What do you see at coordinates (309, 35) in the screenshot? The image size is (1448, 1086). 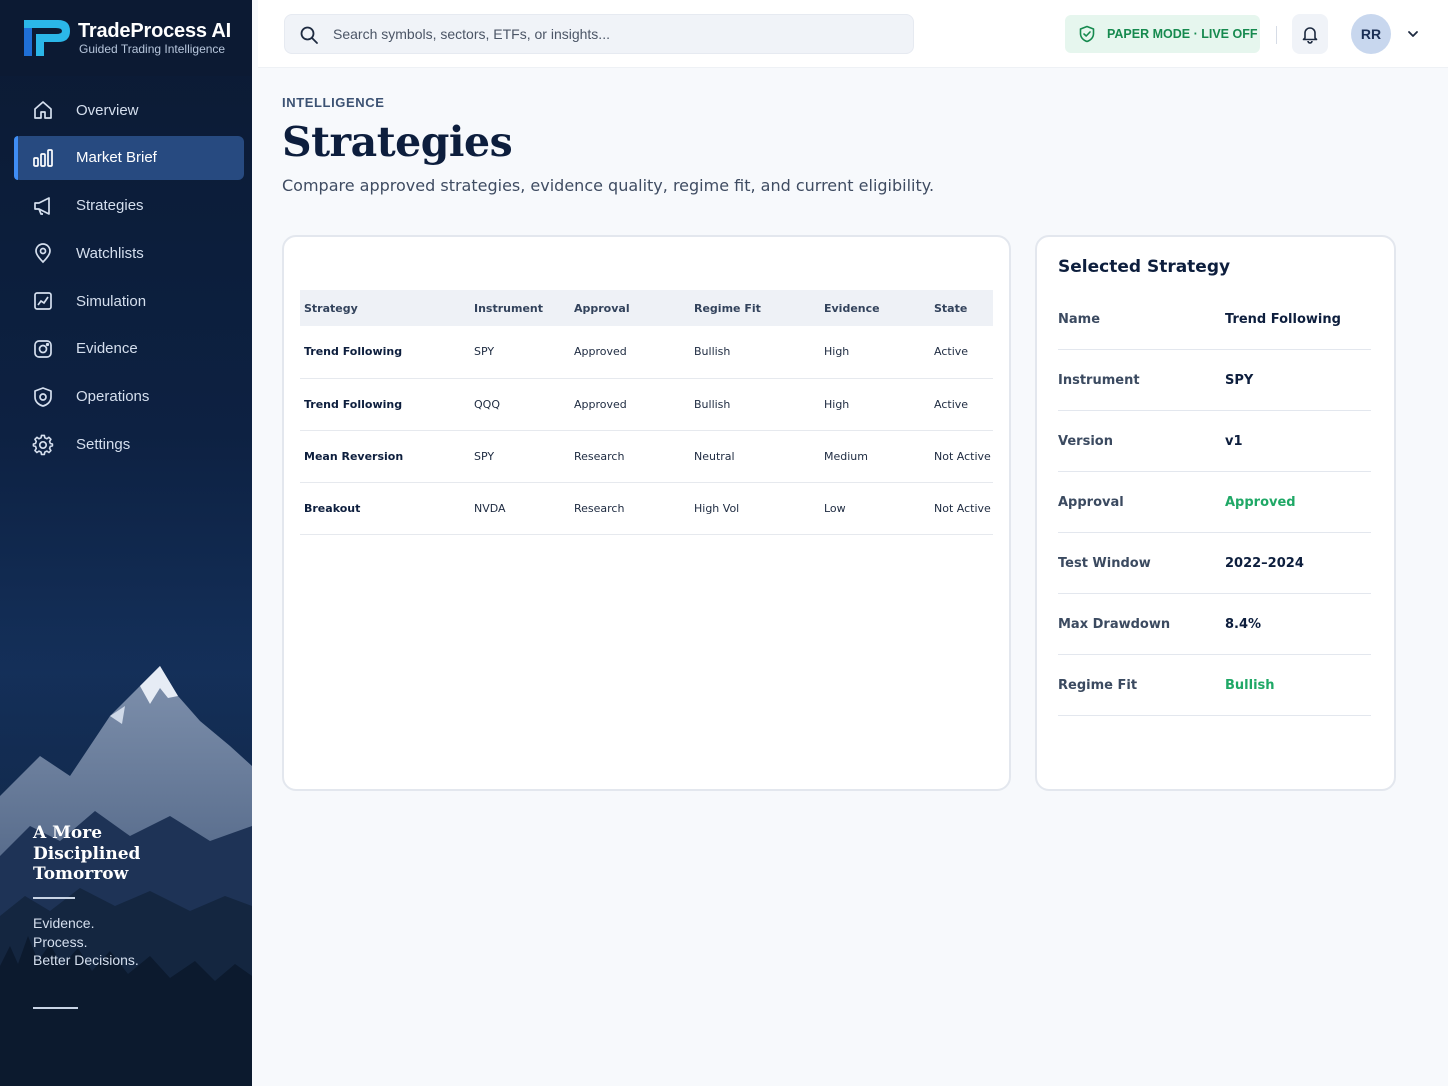 I see `search-icon` at bounding box center [309, 35].